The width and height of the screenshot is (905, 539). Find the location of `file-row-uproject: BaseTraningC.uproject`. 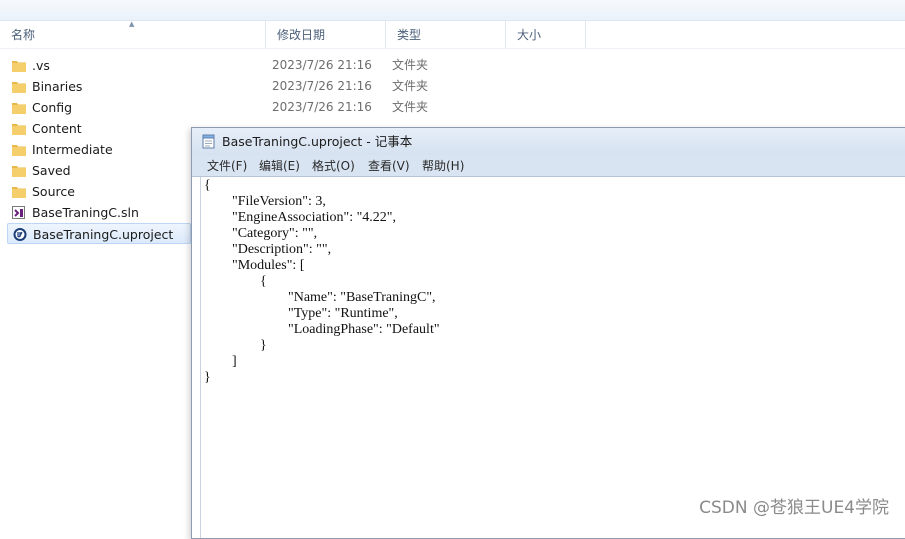

file-row-uproject: BaseTraningC.uproject is located at coordinates (99, 233).